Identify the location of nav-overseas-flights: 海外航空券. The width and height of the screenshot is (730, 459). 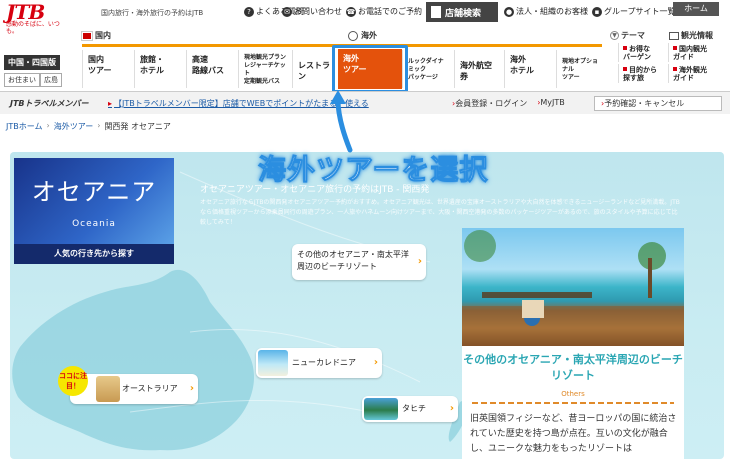
(479, 69).